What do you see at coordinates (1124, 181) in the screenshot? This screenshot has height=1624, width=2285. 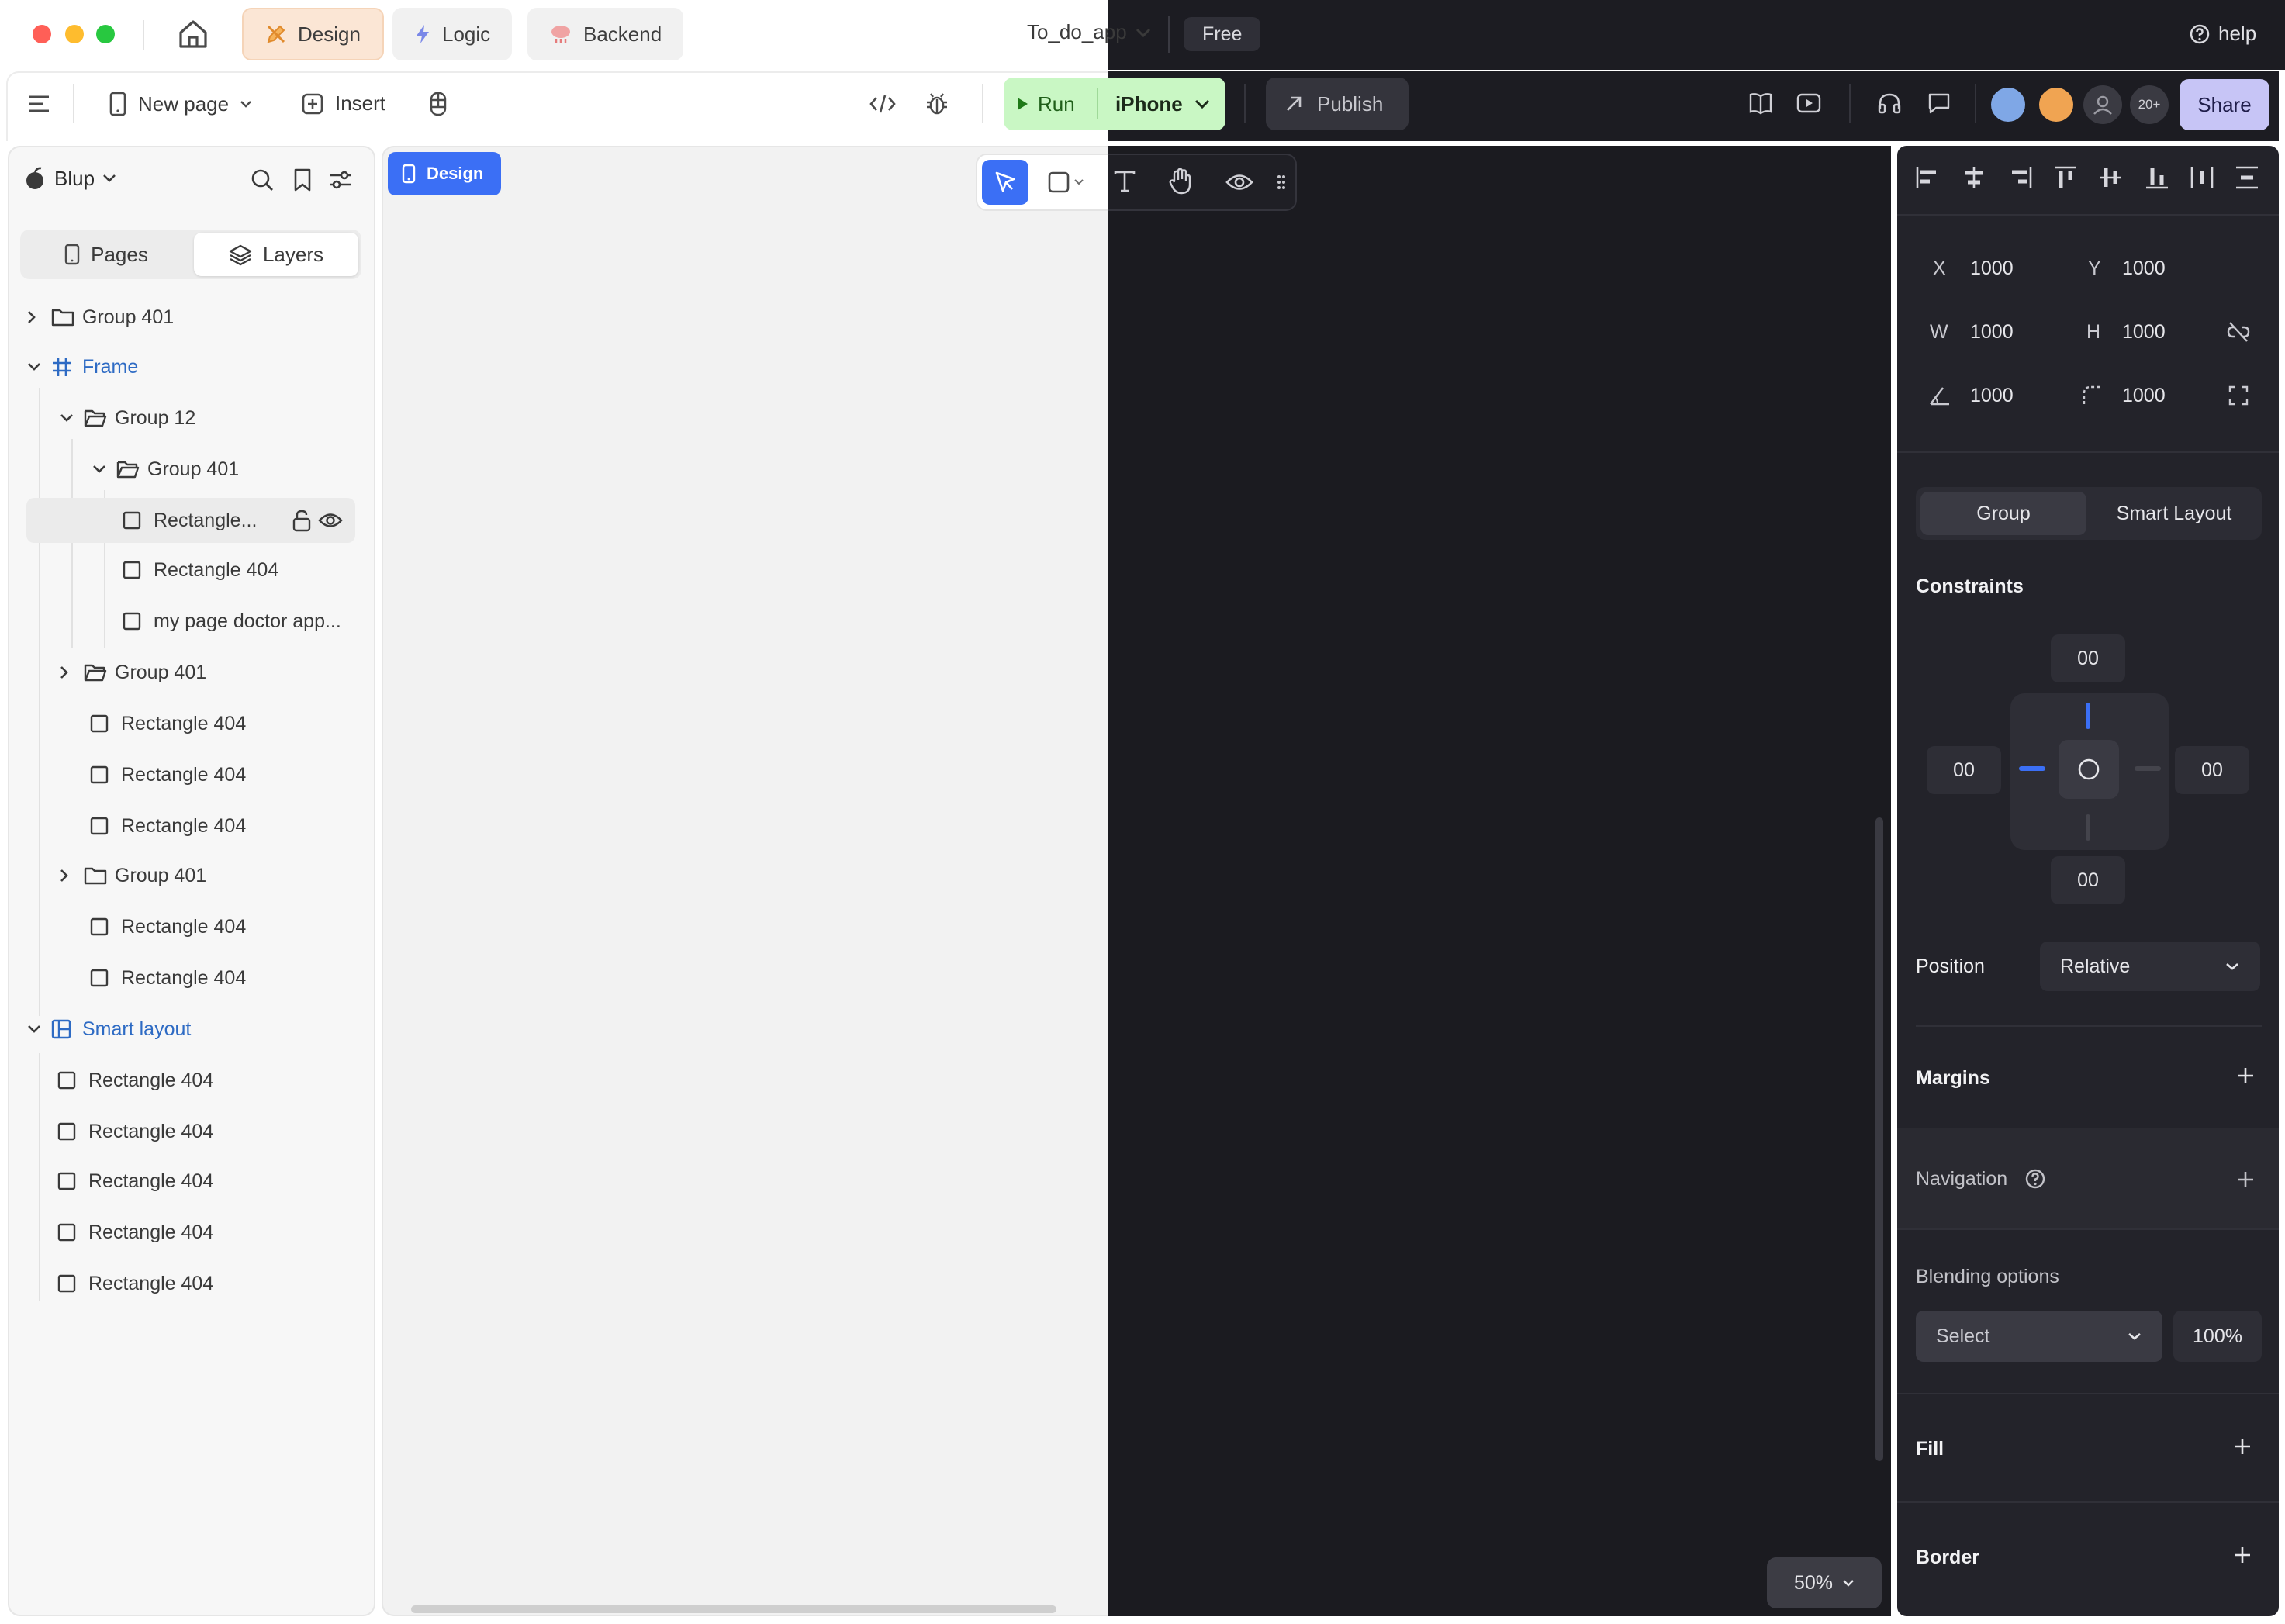 I see `text-tool-icon` at bounding box center [1124, 181].